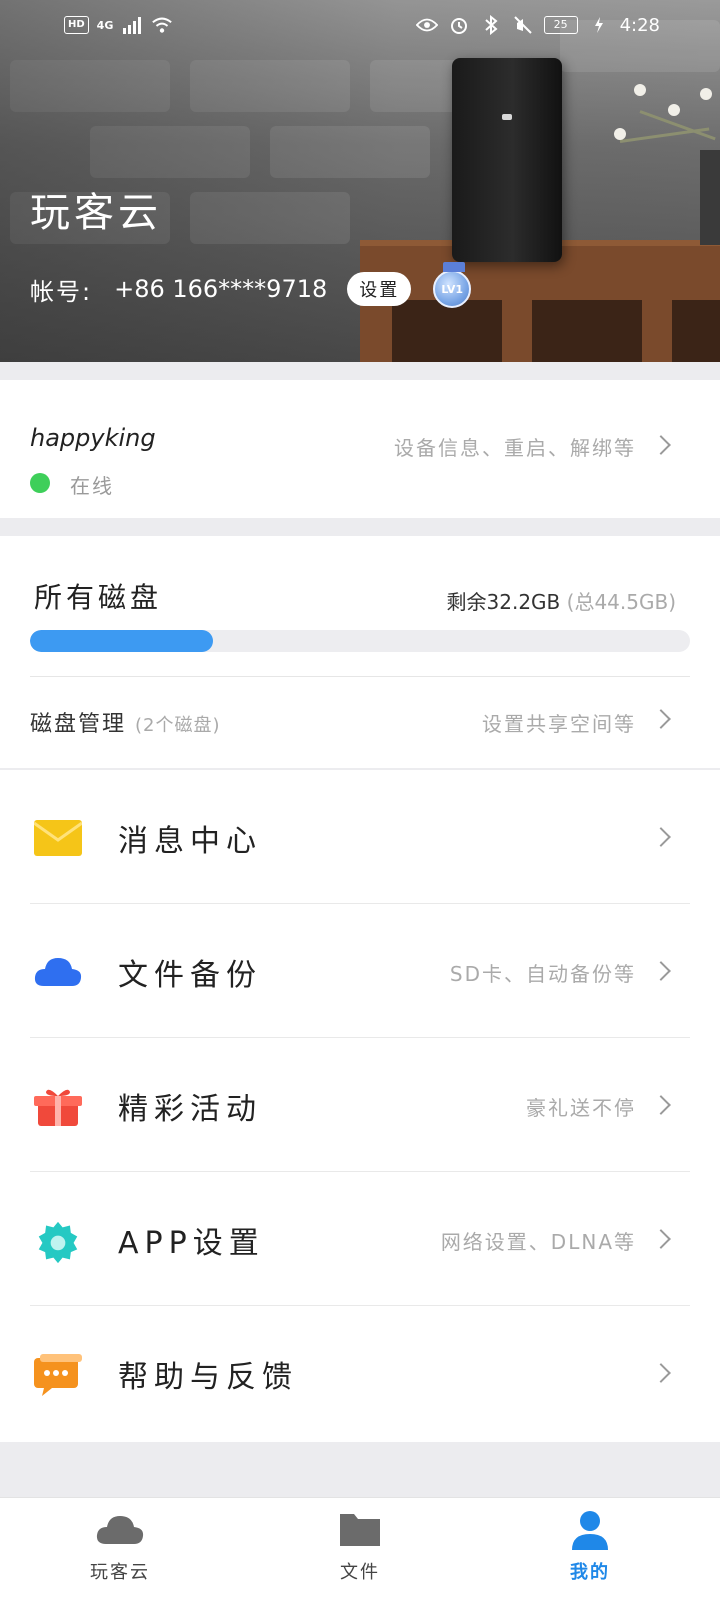  I want to click on hd-badge: HD, so click(76, 25).